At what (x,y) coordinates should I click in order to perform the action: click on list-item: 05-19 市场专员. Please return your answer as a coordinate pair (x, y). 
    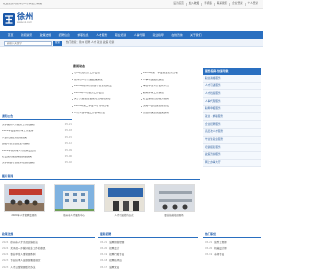
    Looking at the image, I should click on (233, 255).